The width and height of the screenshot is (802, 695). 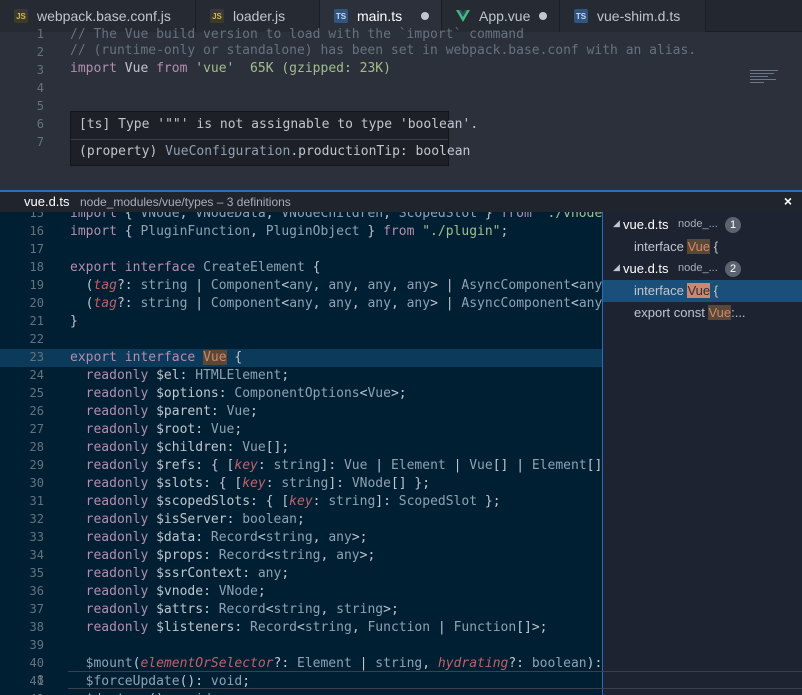 What do you see at coordinates (40, 680) in the screenshot?
I see `line-number: 8` at bounding box center [40, 680].